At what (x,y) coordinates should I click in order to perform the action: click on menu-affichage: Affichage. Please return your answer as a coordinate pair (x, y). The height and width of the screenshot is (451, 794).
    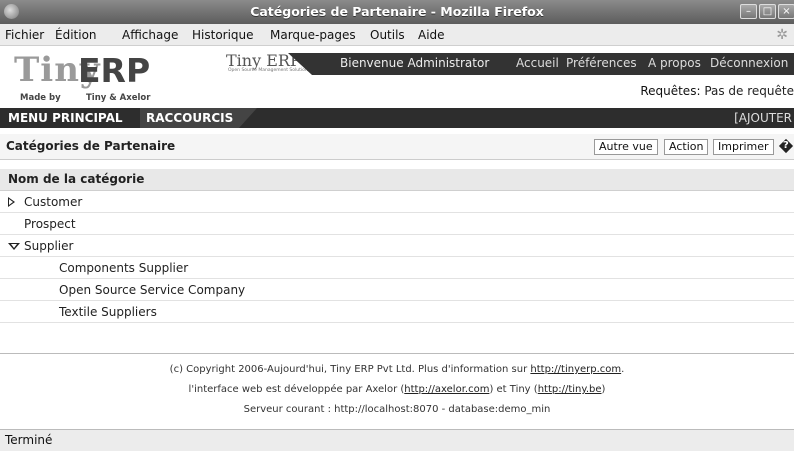
    Looking at the image, I should click on (150, 35).